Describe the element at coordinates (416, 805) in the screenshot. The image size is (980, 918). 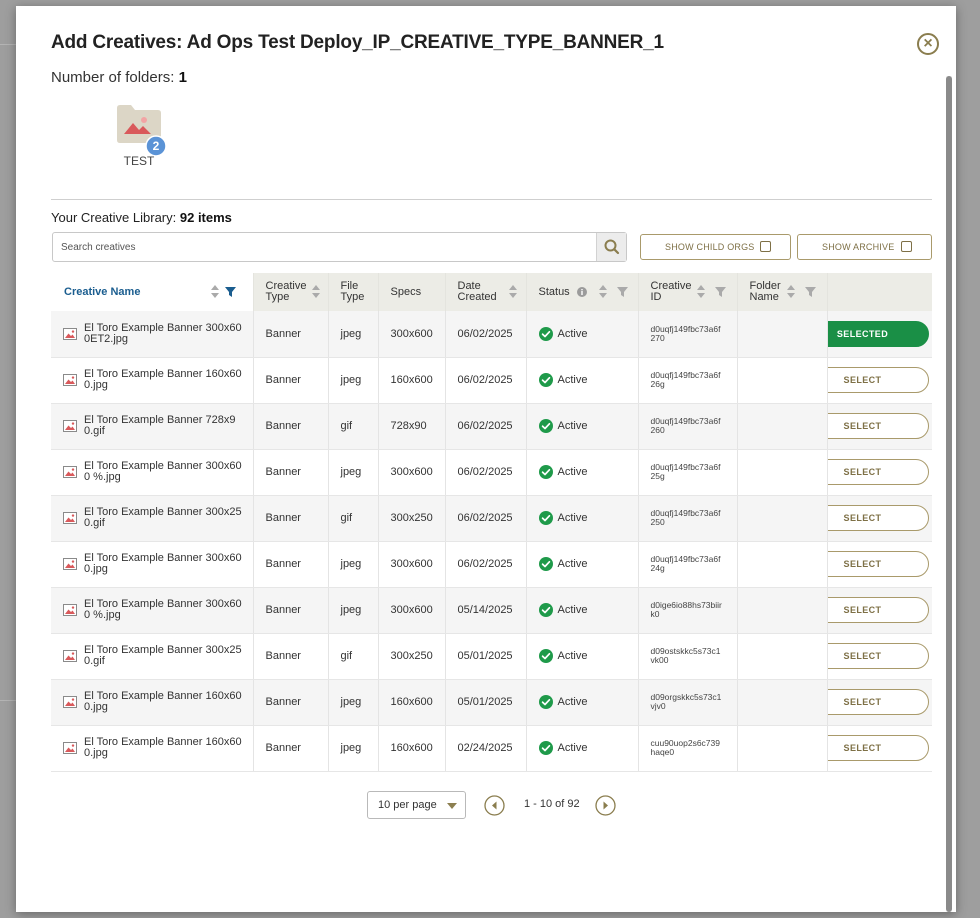
I see `per-page-select: 10 per page` at that location.